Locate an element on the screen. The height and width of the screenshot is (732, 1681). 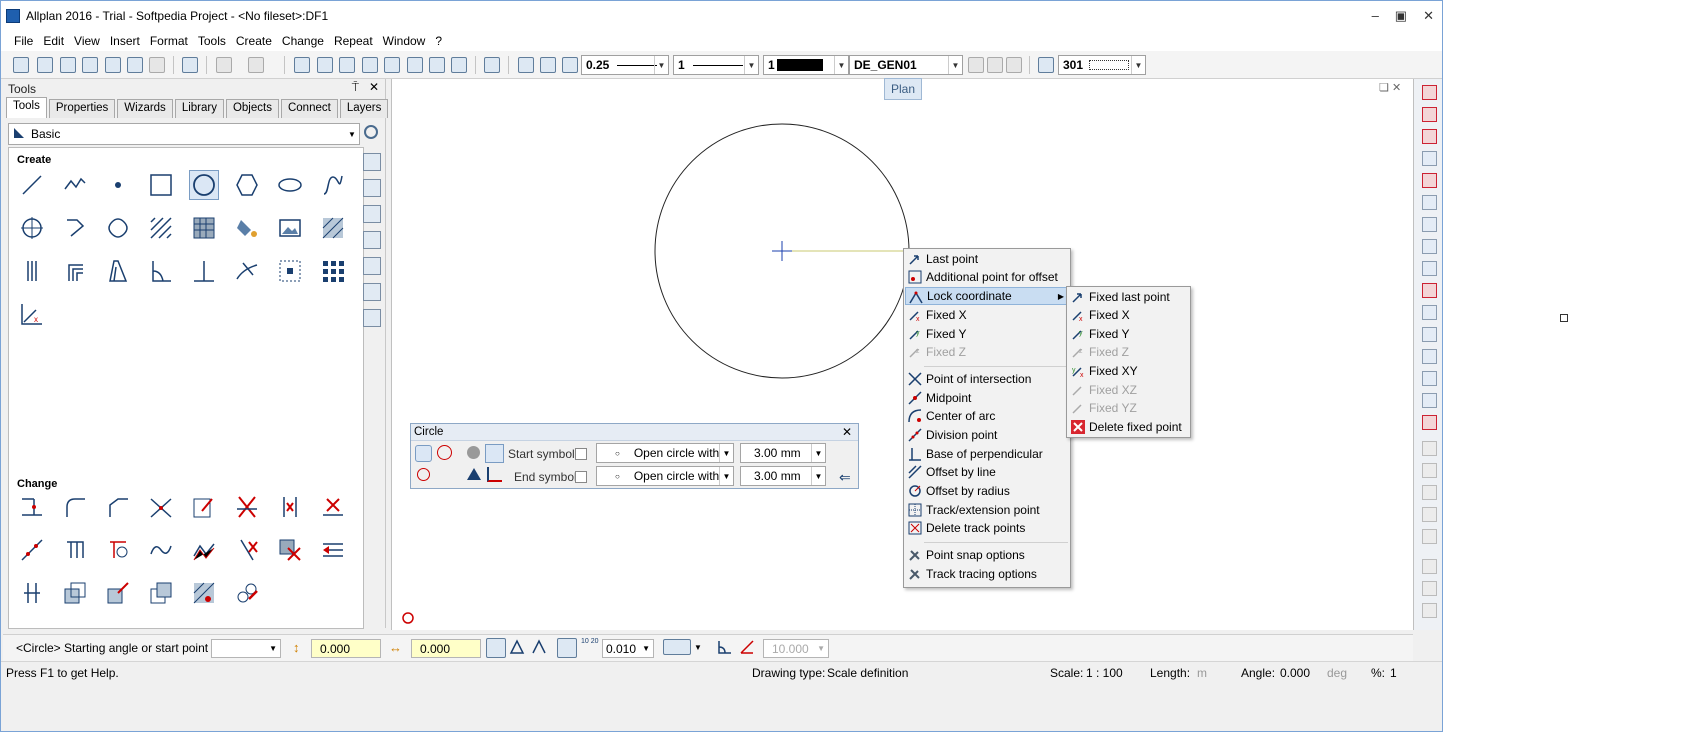
menu-item-division-point: Division point is located at coordinates (987, 435).